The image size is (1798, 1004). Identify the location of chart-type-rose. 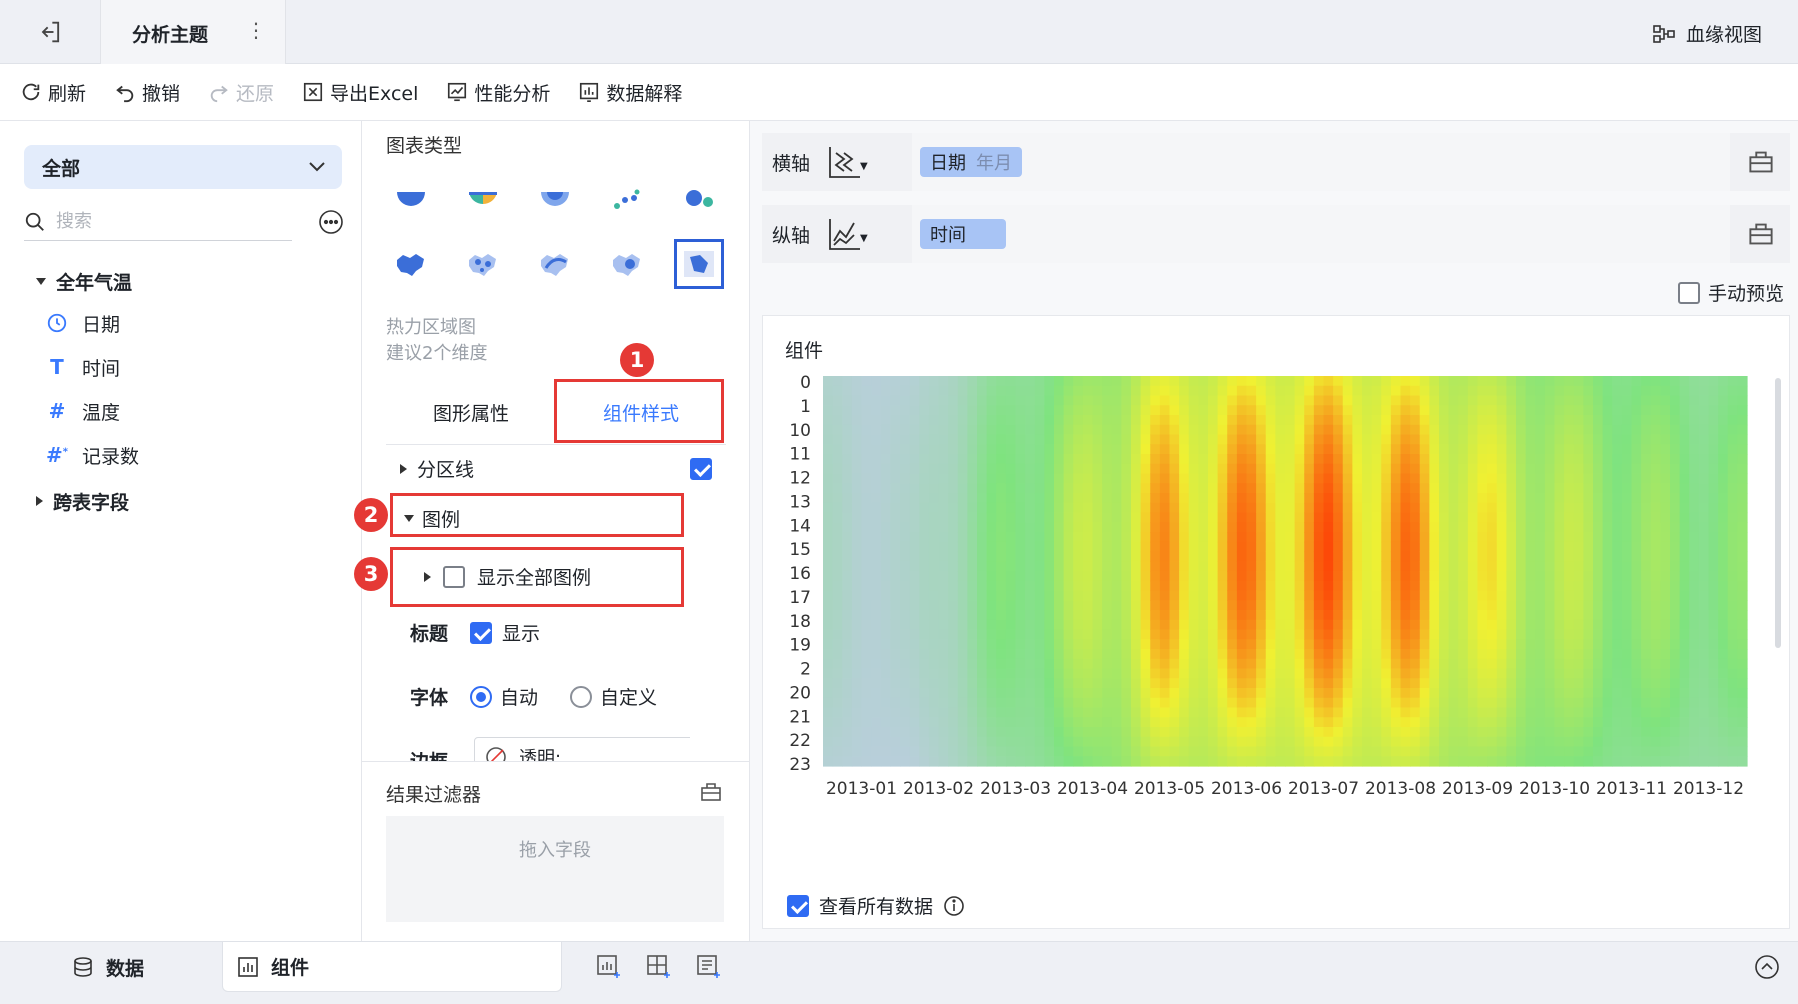
(555, 200).